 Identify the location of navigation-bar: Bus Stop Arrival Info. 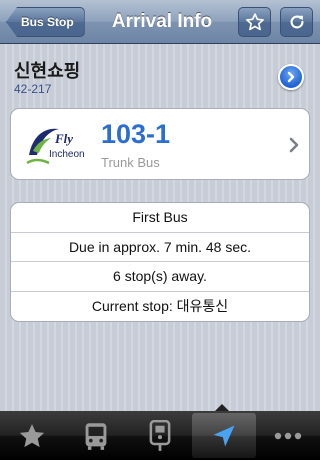
(160, 22).